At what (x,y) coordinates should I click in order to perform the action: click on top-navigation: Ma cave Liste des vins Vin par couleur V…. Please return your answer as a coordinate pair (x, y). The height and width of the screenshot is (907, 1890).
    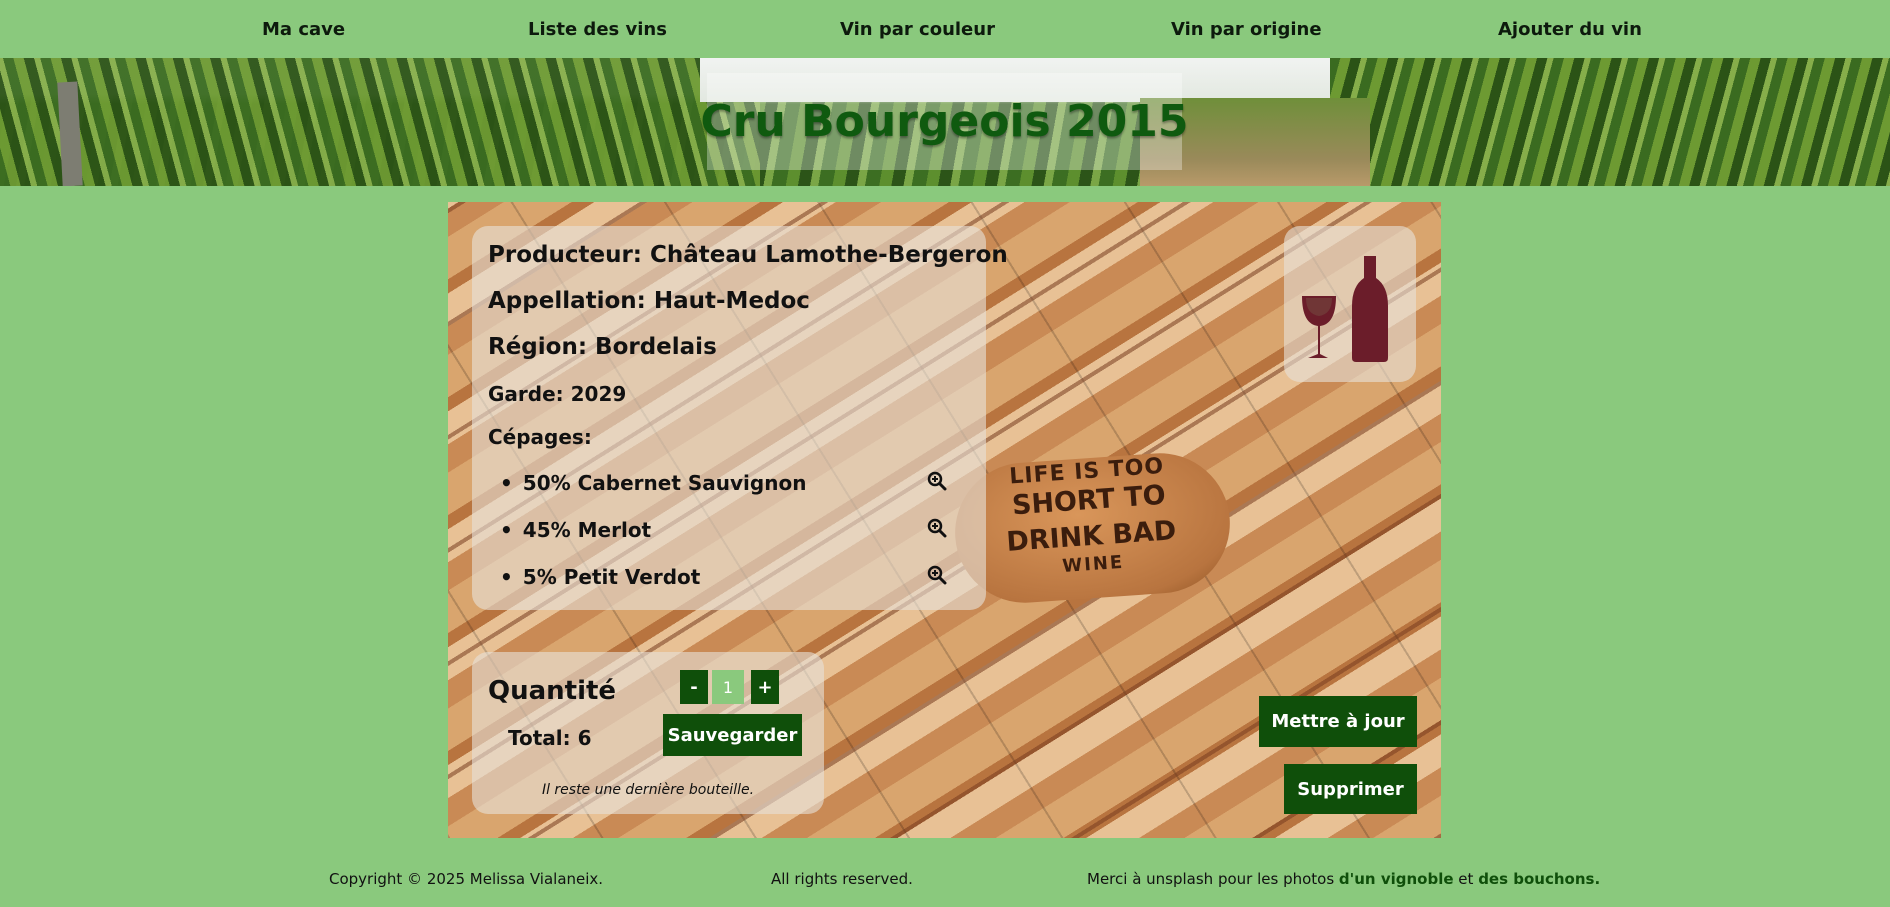
    Looking at the image, I should click on (945, 29).